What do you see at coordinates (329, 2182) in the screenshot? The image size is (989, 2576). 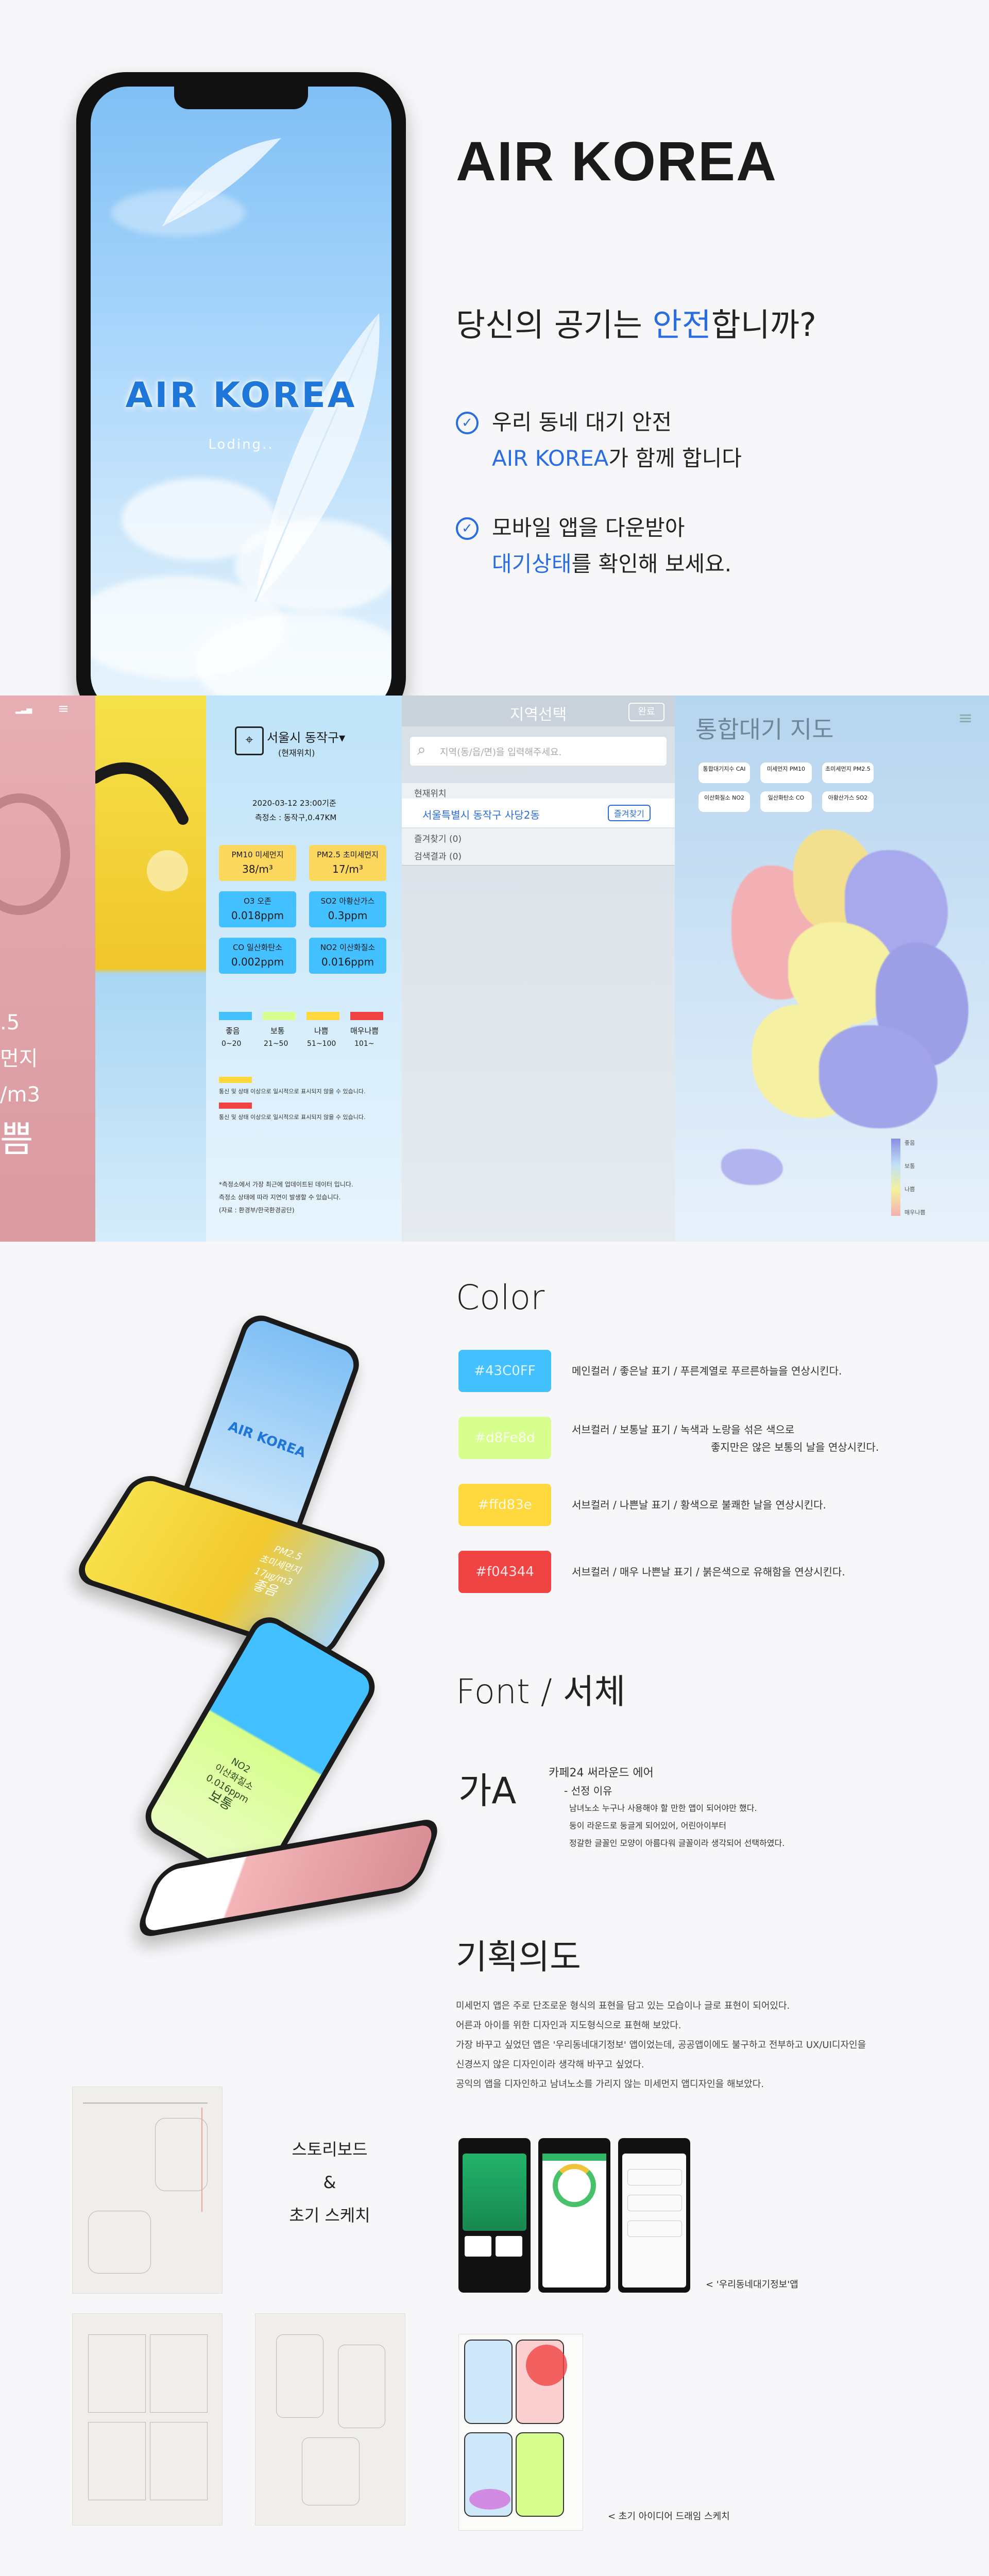 I see `storyboard-label-line: &` at bounding box center [329, 2182].